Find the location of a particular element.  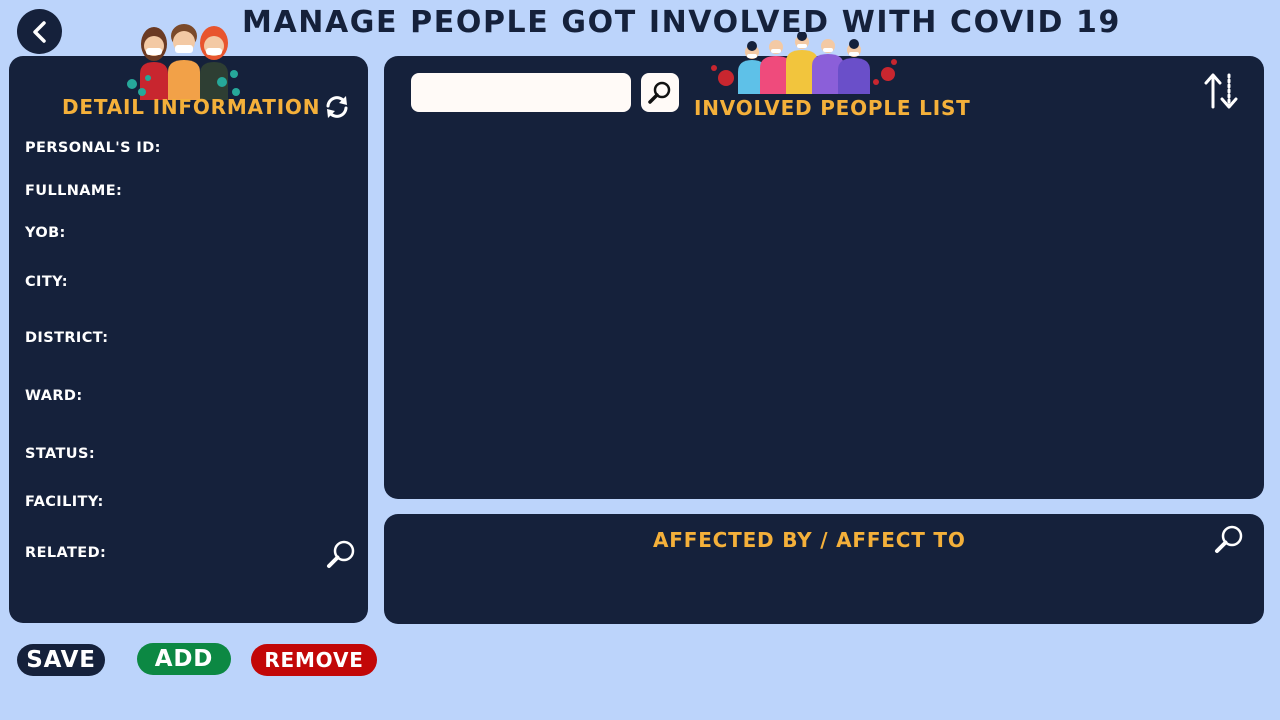

refresh-icon is located at coordinates (337, 107).